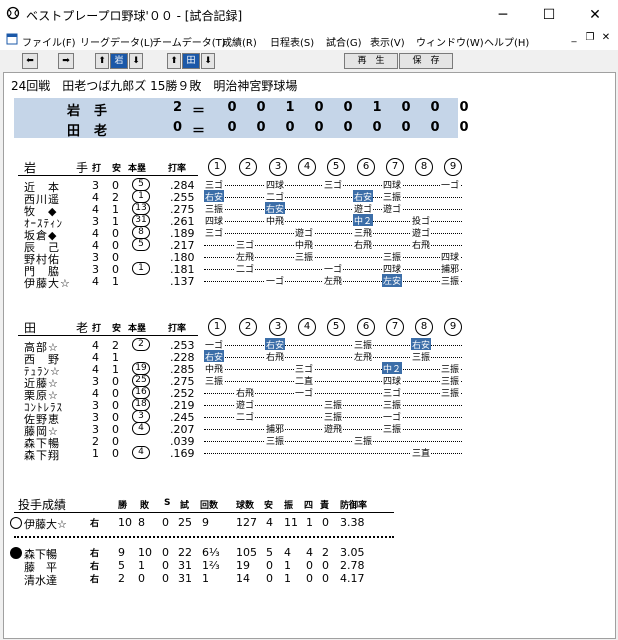 This screenshot has width=618, height=640. What do you see at coordinates (506, 41) in the screenshot?
I see `menu-help: ヘルプ(H)` at bounding box center [506, 41].